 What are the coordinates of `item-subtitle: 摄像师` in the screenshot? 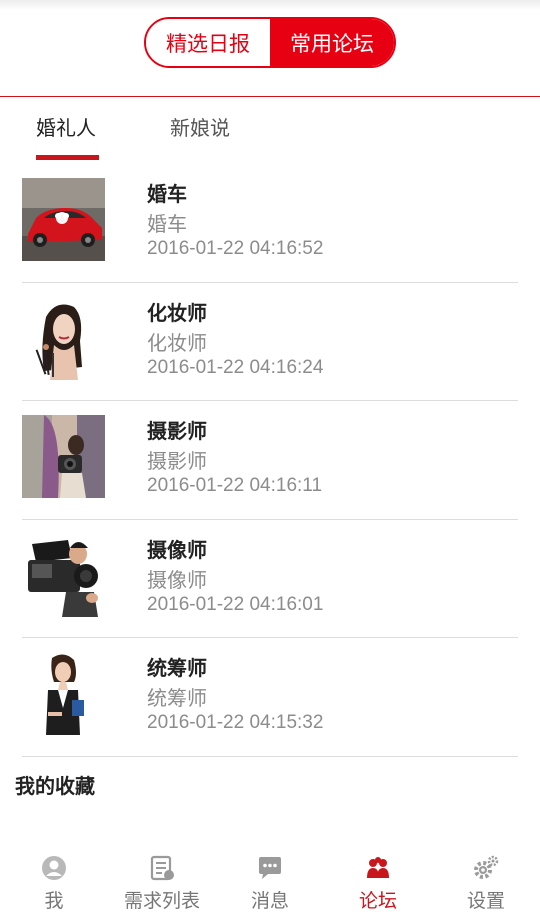 It's located at (177, 579).